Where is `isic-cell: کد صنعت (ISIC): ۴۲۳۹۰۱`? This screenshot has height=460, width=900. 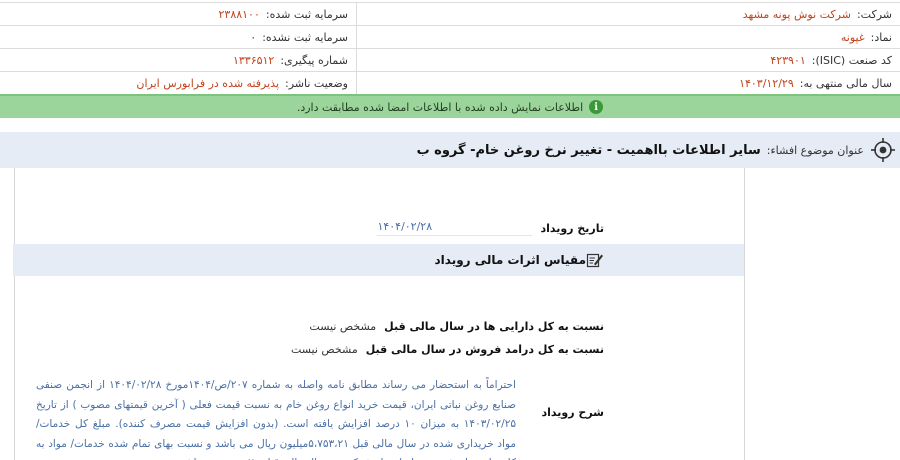 isic-cell: کد صنعت (ISIC): ۴۲۳۹۰۱ is located at coordinates (628, 60).